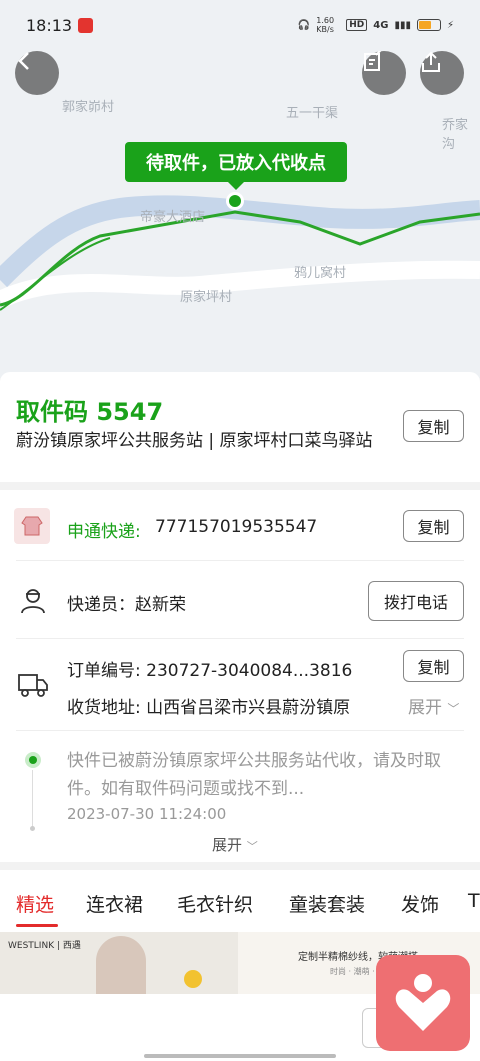 The width and height of the screenshot is (480, 1061). What do you see at coordinates (209, 708) in the screenshot?
I see `delivery-address: 收货地址: 山西省吕梁市兴县蔚汾镇原` at bounding box center [209, 708].